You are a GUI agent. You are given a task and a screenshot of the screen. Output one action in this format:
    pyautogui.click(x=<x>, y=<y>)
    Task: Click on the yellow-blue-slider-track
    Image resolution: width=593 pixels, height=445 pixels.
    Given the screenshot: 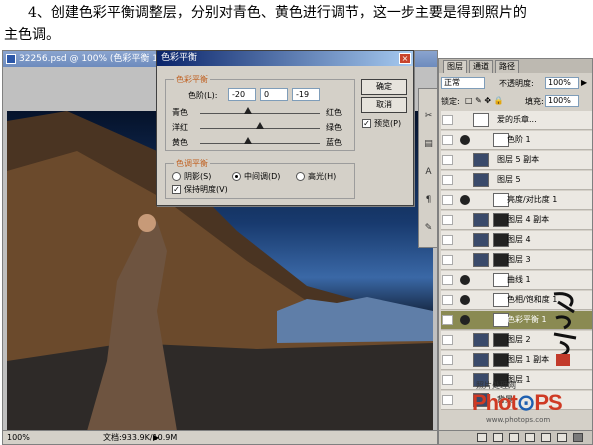 What is the action you would take?
    pyautogui.click(x=260, y=143)
    